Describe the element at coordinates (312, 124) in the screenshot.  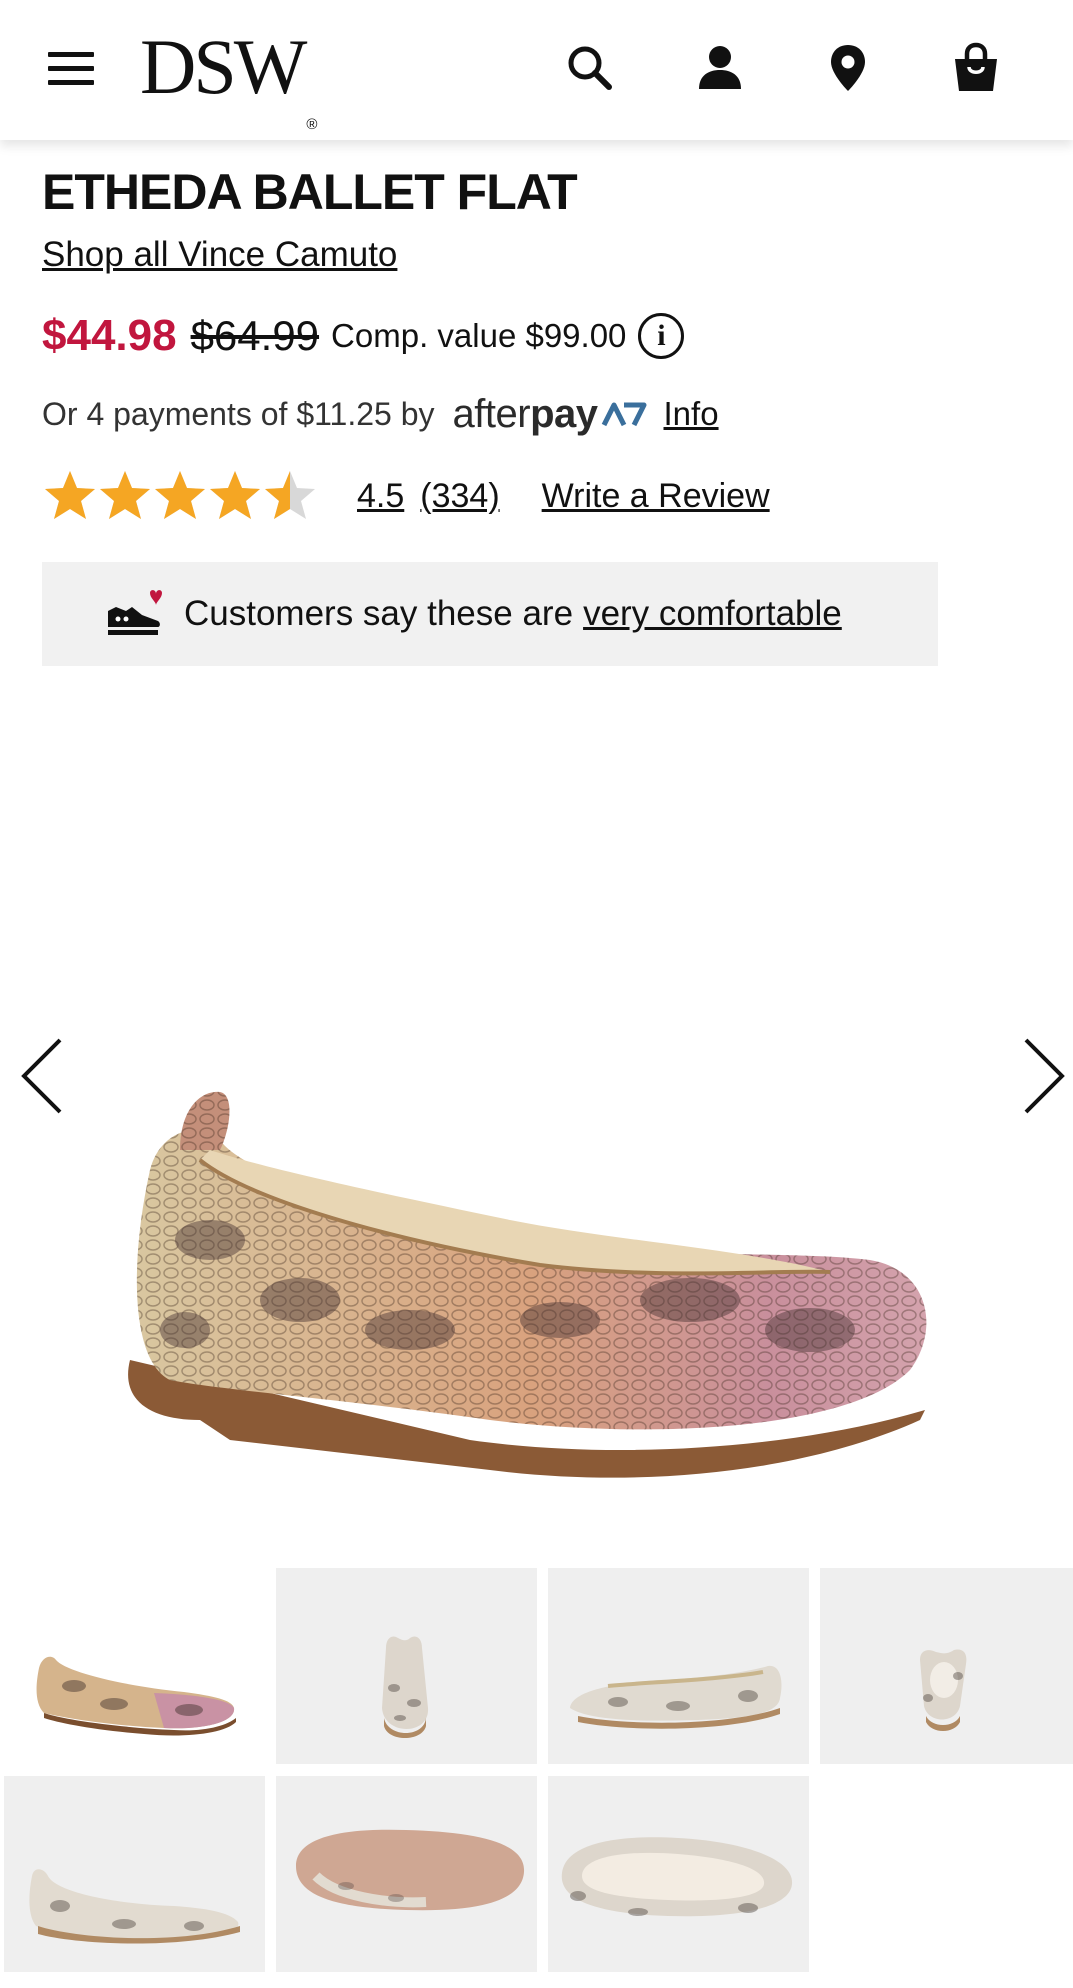
I see `logo-registered: ®` at that location.